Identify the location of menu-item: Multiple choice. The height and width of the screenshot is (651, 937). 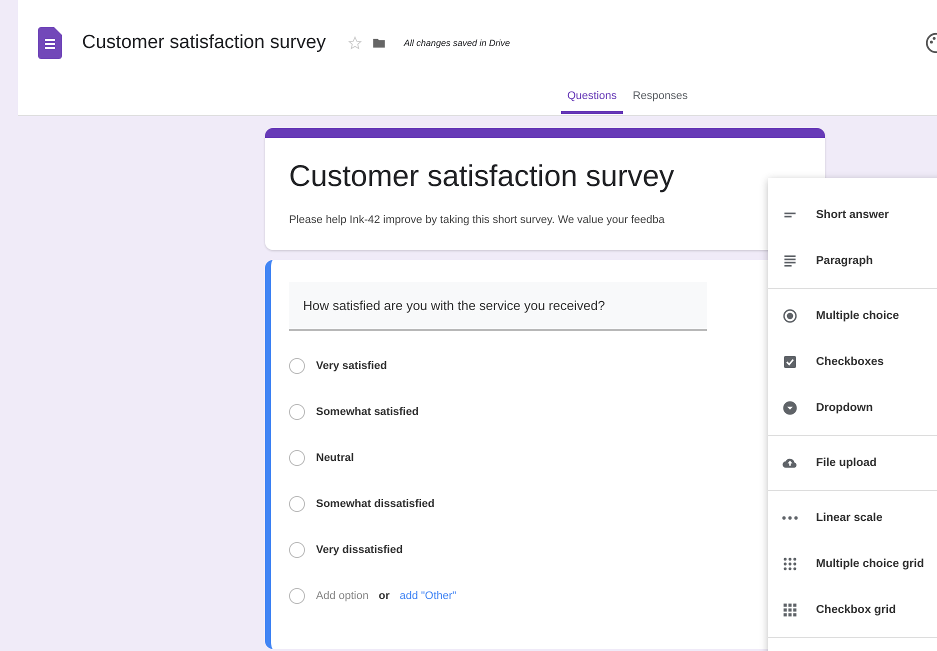
(852, 316).